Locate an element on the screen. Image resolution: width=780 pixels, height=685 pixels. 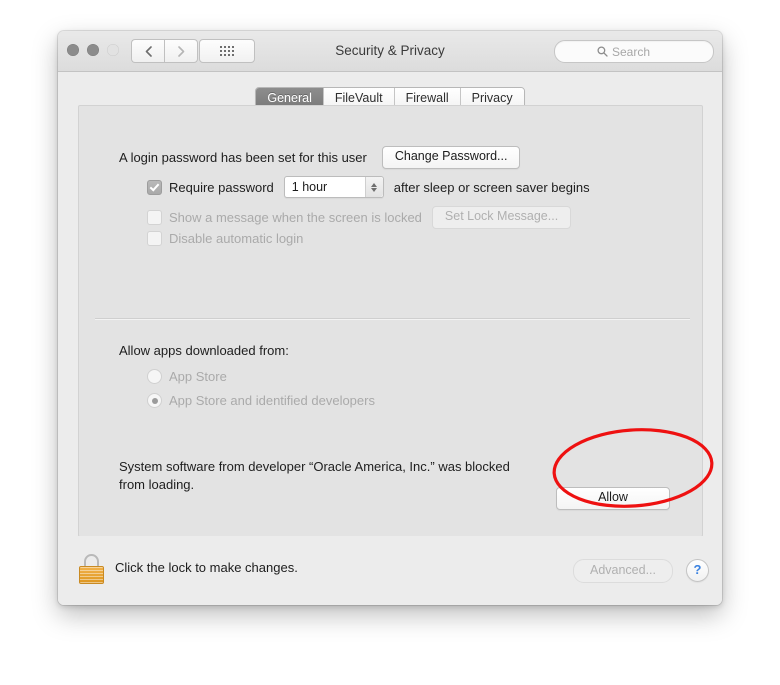
allow-button: Allow is located at coordinates (613, 498).